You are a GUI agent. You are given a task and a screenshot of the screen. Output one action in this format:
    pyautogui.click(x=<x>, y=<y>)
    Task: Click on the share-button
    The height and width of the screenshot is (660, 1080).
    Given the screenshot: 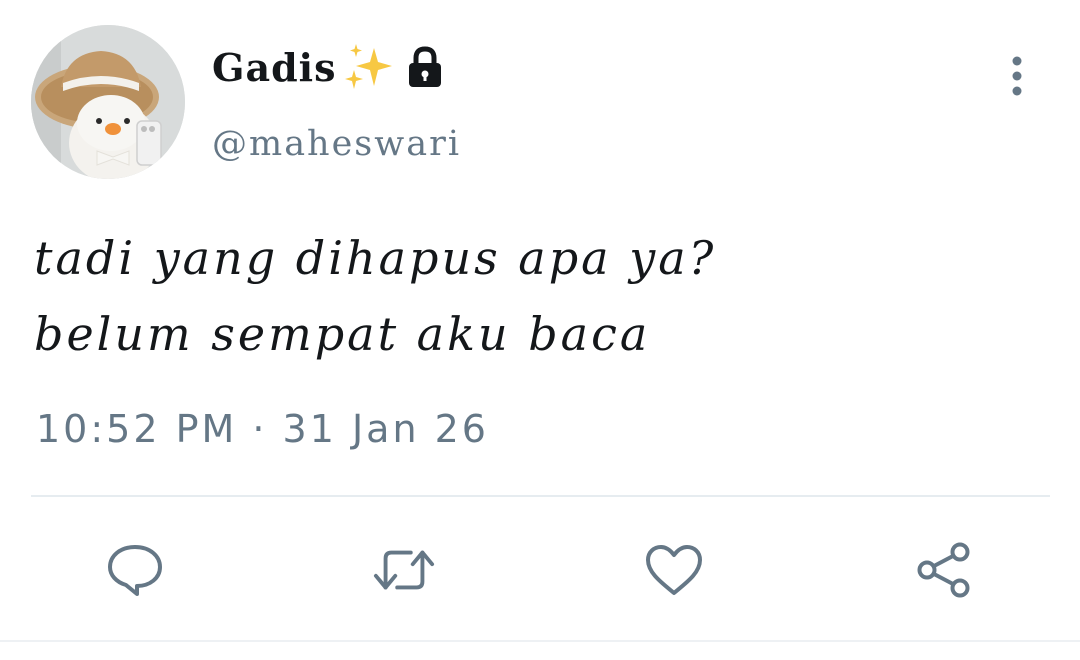 What is the action you would take?
    pyautogui.click(x=944, y=570)
    